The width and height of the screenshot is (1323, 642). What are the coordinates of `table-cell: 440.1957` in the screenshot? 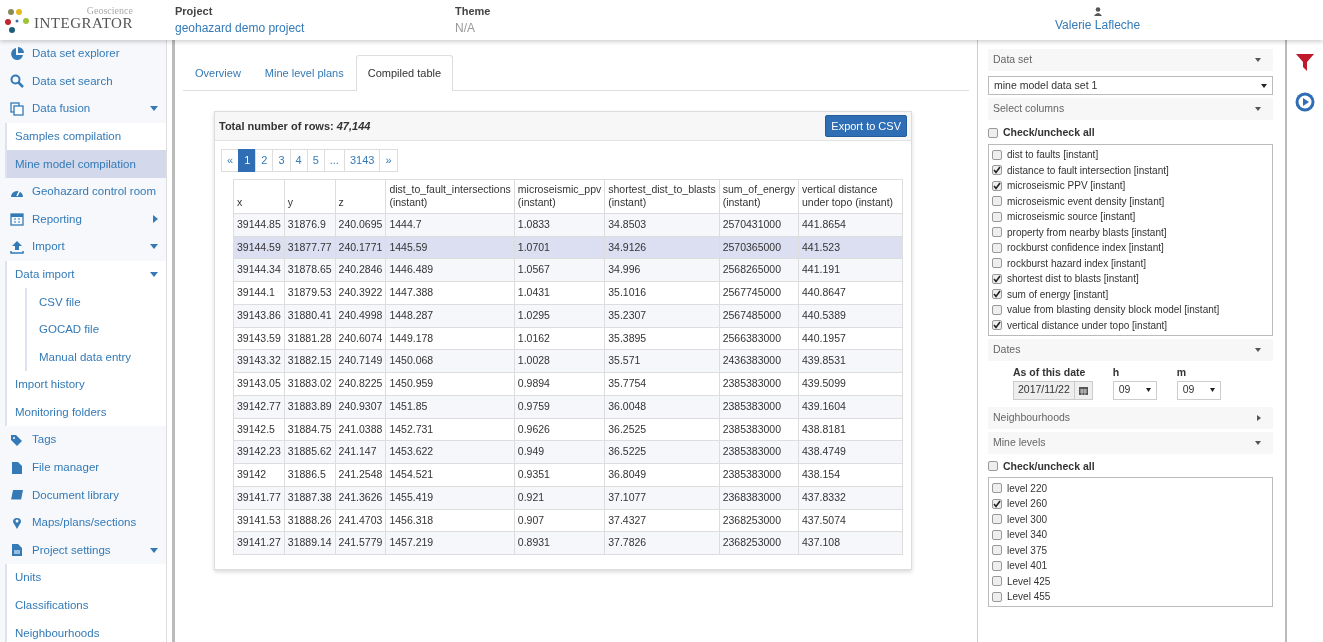 It's located at (850, 338).